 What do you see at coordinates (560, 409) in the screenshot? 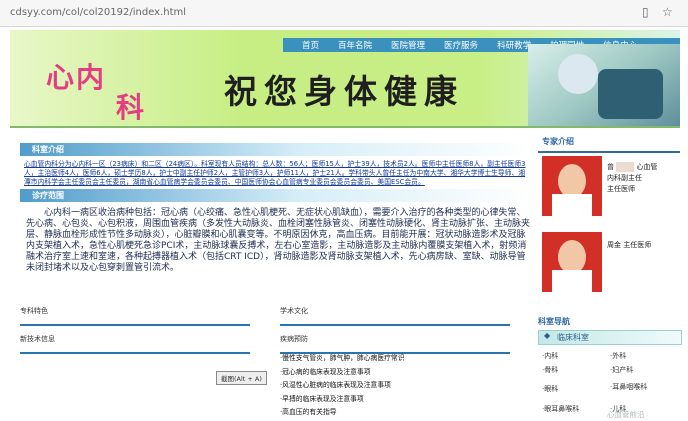
I see `dept-link: ·眼耳鼻喉科` at bounding box center [560, 409].